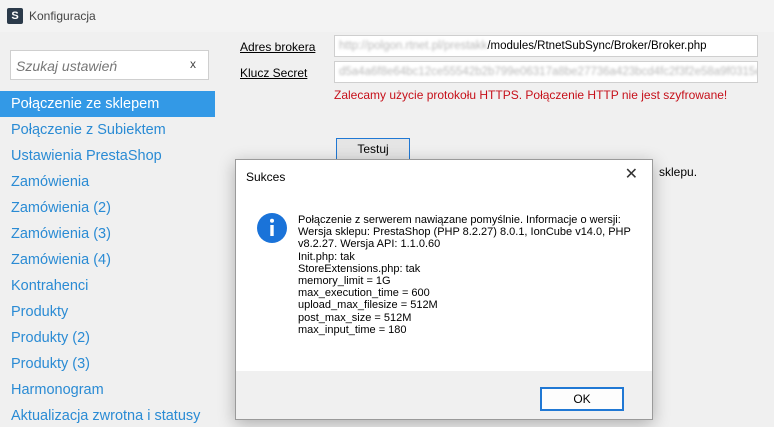  I want to click on secret-key-label: Klucz Secret, so click(274, 73).